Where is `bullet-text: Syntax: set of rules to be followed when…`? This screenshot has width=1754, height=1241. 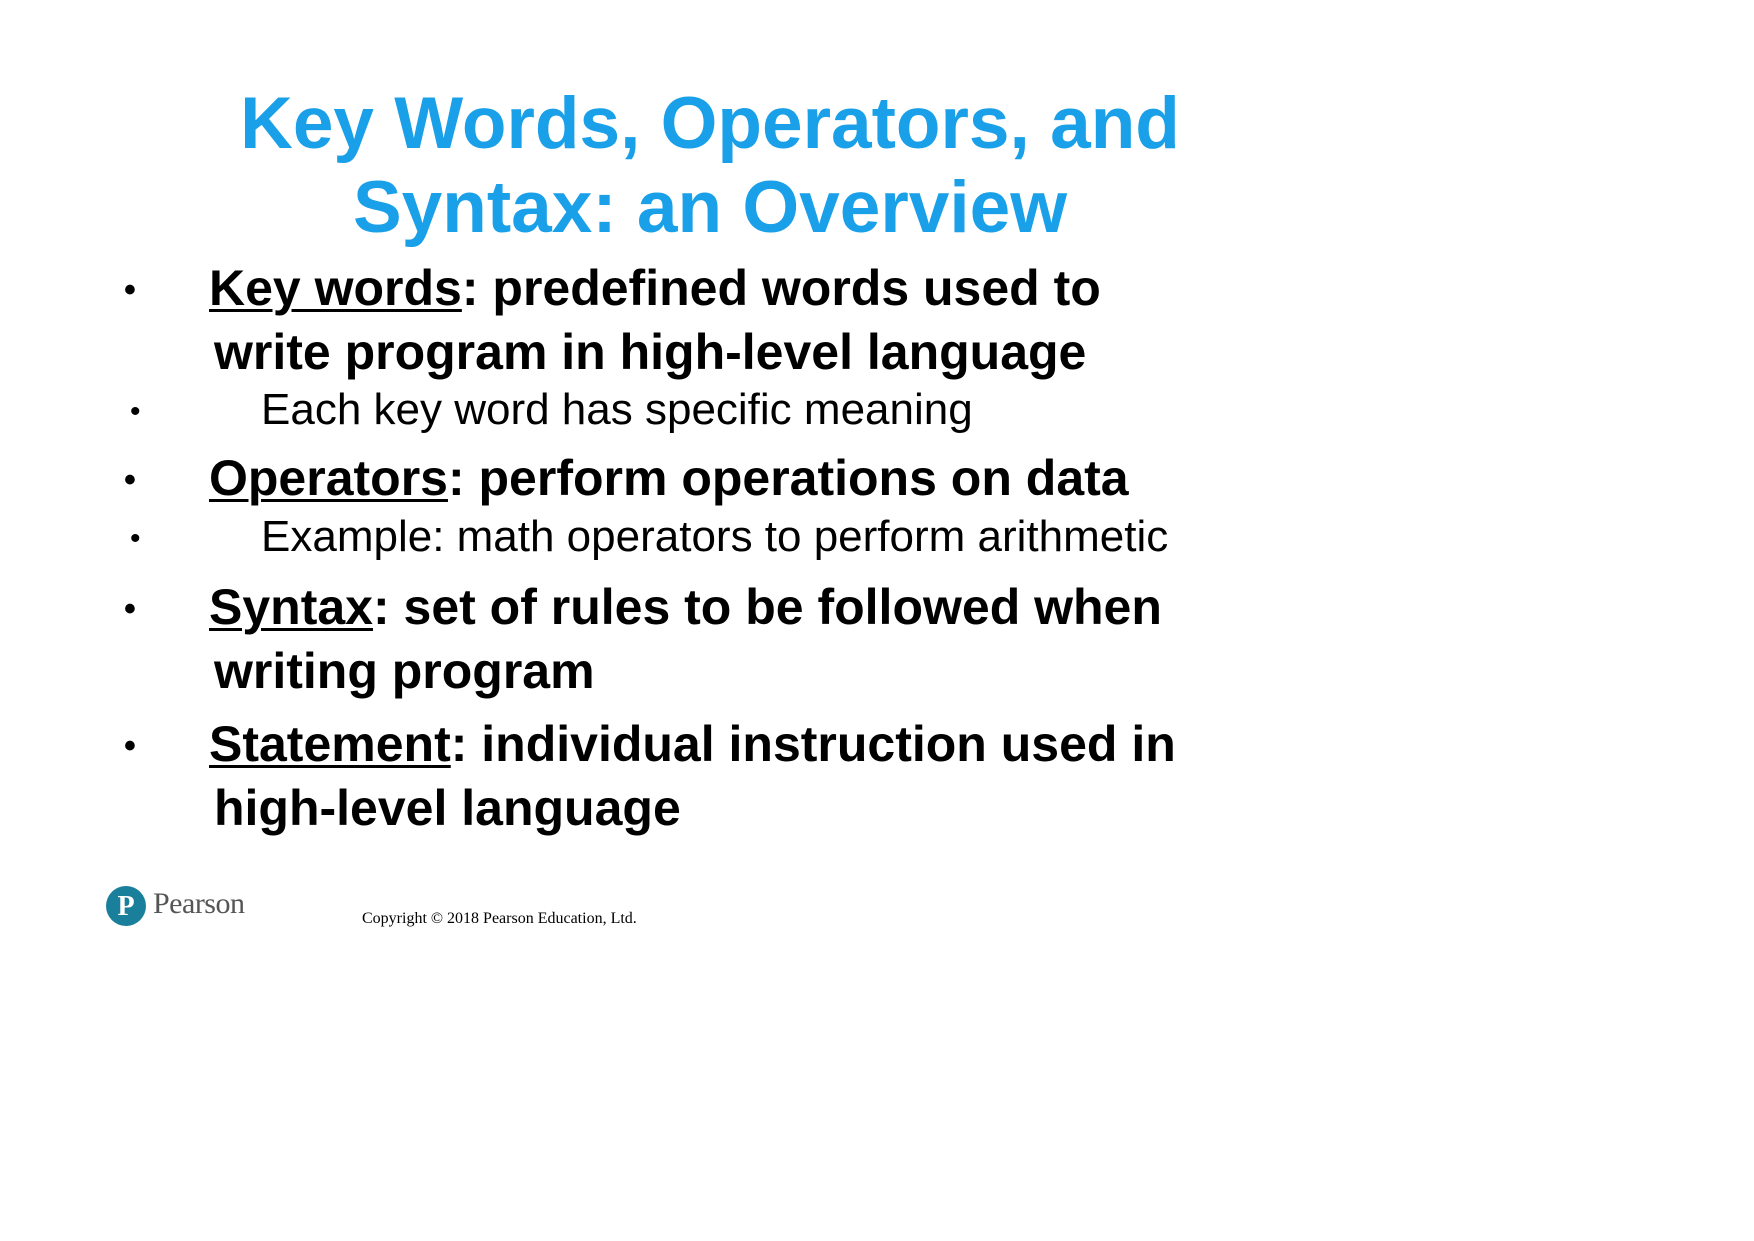 bullet-text: Syntax: set of rules to be followed when… is located at coordinates (685, 639).